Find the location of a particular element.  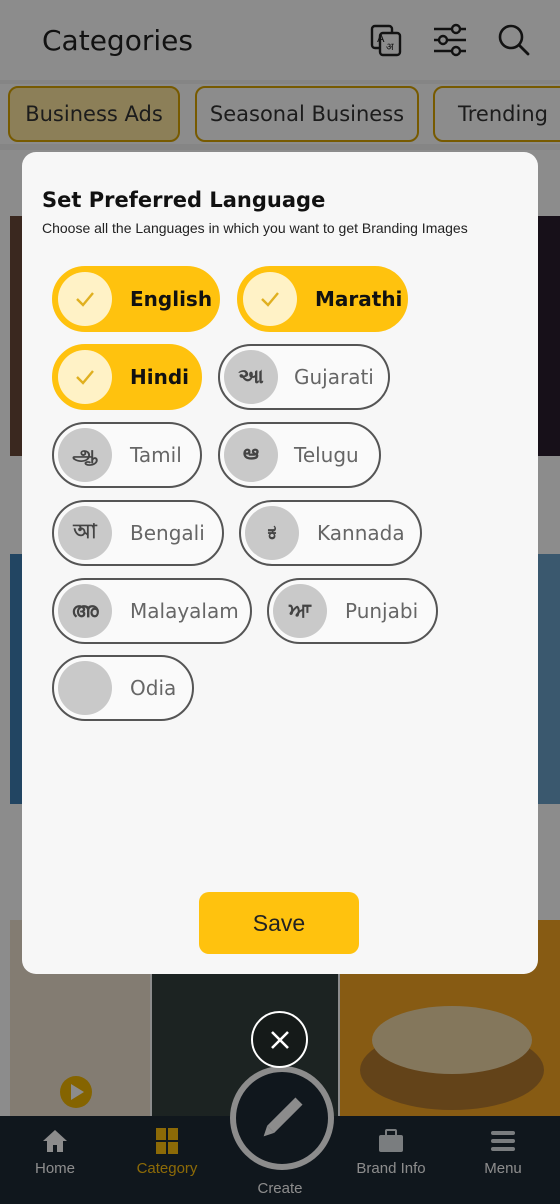

language-option-gujarati: આ Gujarati is located at coordinates (304, 377).